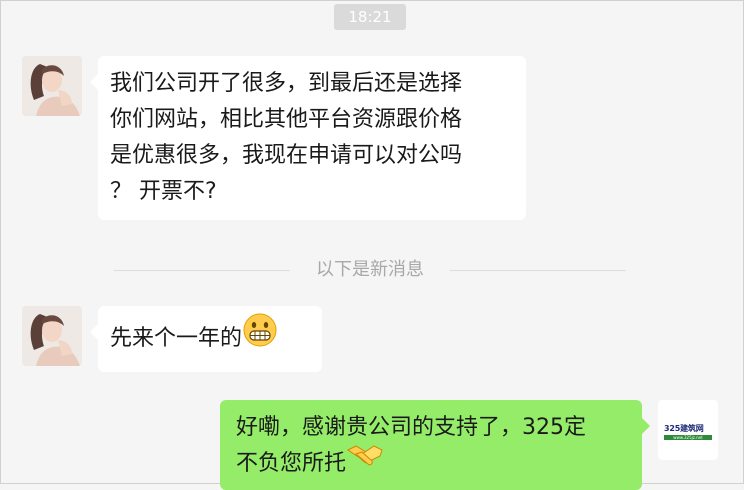 The width and height of the screenshot is (744, 490). What do you see at coordinates (286, 83) in the screenshot?
I see `message-line: 我们公司开了很多，到最后还是选择` at bounding box center [286, 83].